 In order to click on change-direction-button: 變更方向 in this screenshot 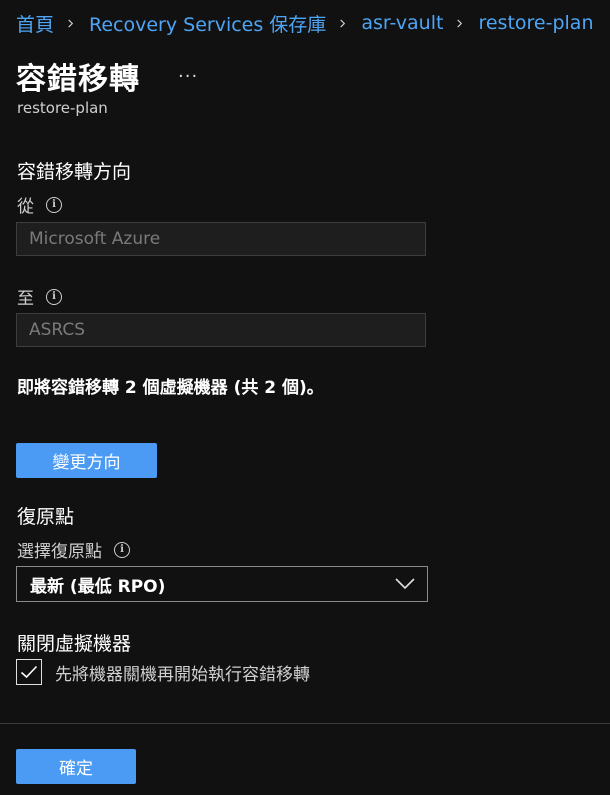, I will do `click(86, 460)`.